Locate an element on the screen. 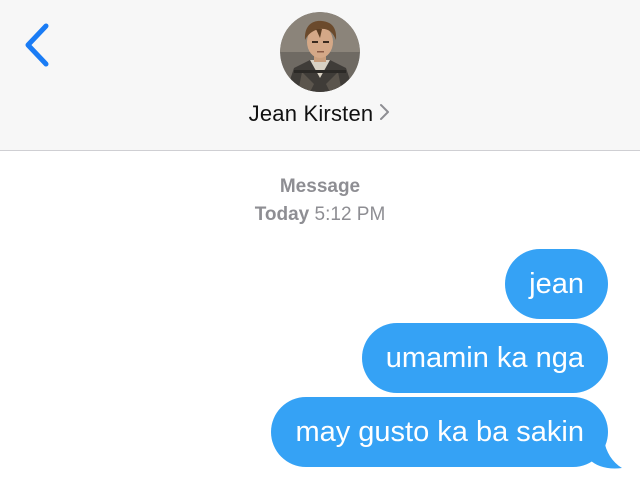 This screenshot has height=484, width=640. timestamp-time: 5:12 PM is located at coordinates (350, 214).